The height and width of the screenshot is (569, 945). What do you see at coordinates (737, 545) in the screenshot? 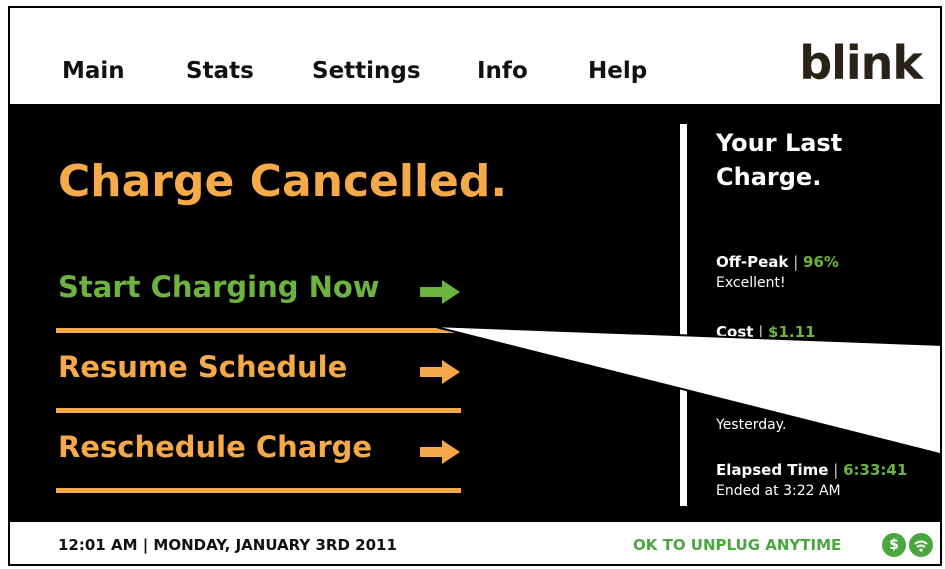
I see `footer-status: OK TO UNPLUG ANYTIME` at bounding box center [737, 545].